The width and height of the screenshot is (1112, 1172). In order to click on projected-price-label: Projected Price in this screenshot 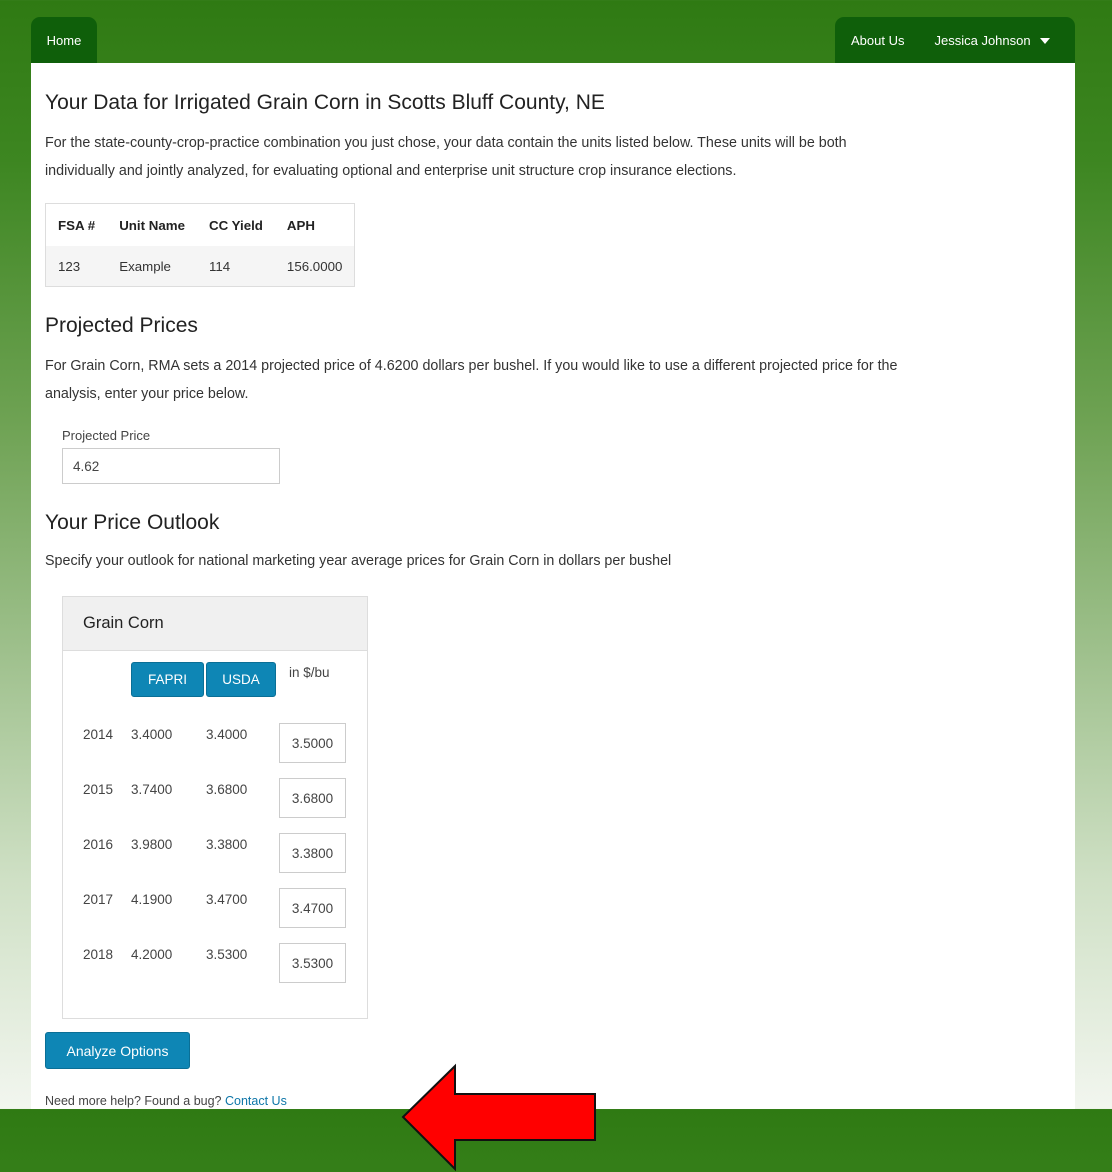, I will do `click(106, 435)`.